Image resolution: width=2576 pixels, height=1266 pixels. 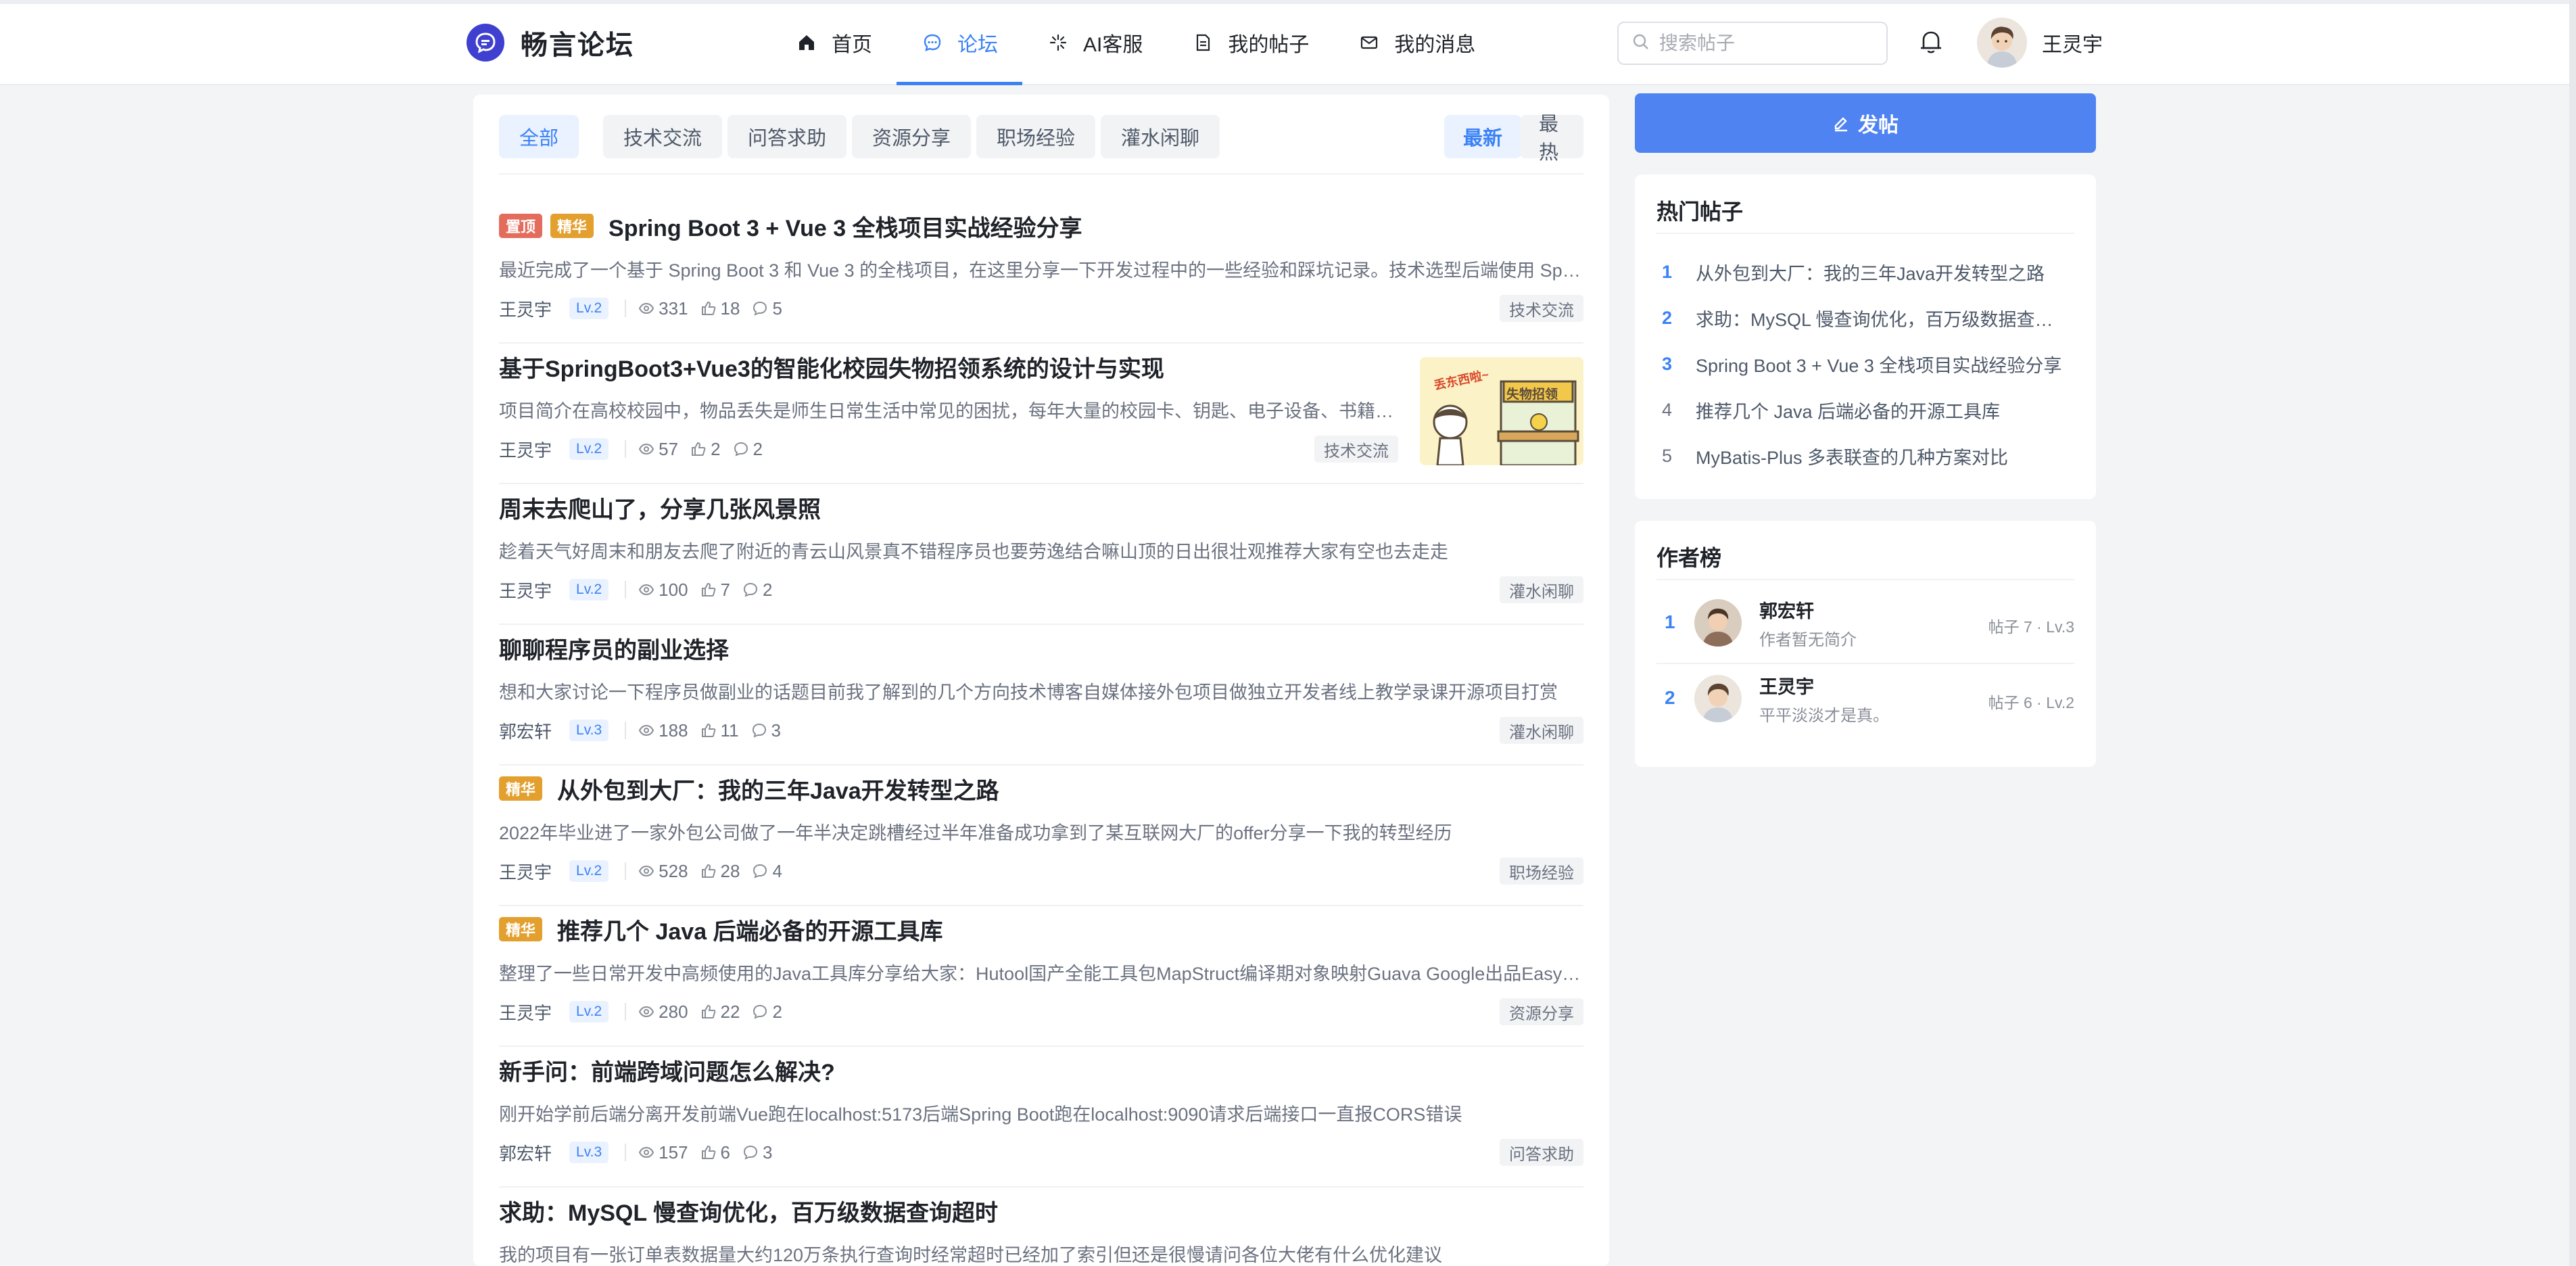 What do you see at coordinates (831, 367) in the screenshot?
I see `post-title: 基于SpringBoot3+Vue3的智能化校园失物招领系统的设计与实现` at bounding box center [831, 367].